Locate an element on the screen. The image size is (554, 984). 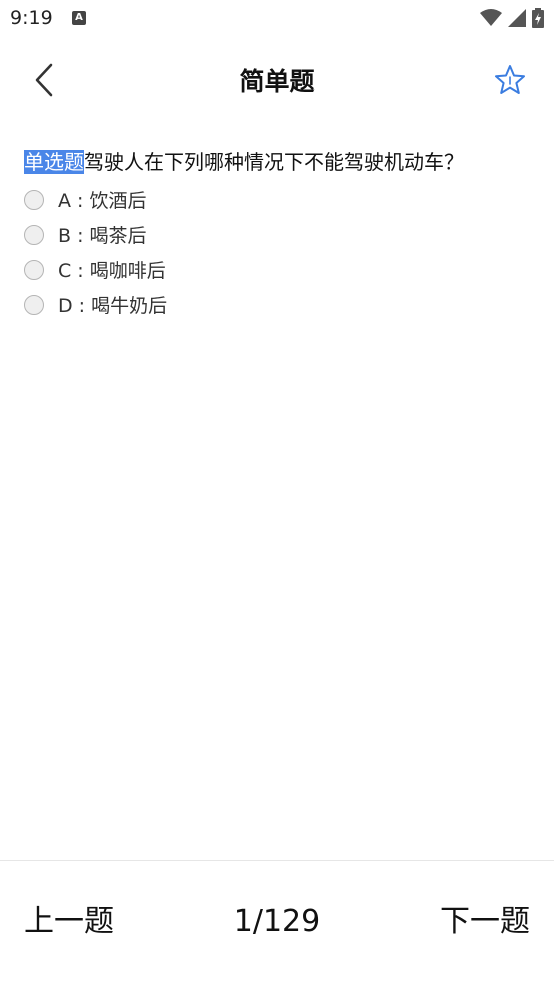
options-list: A : 饮酒后 B : 喝茶后 C : 喝咖啡后 D : 喝牛奶后 is located at coordinates (277, 252).